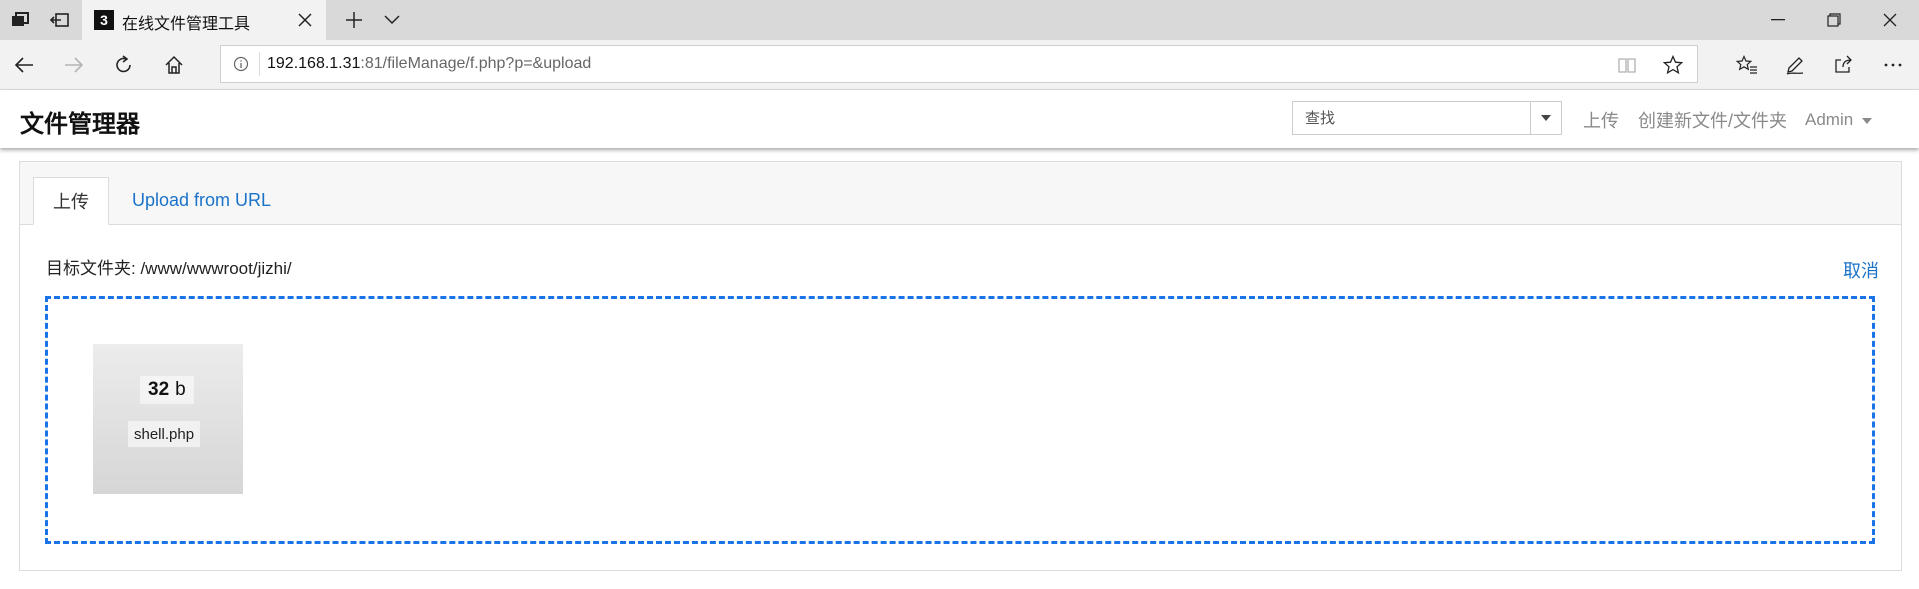 The width and height of the screenshot is (1919, 589). I want to click on chevron-down-icon, so click(392, 20).